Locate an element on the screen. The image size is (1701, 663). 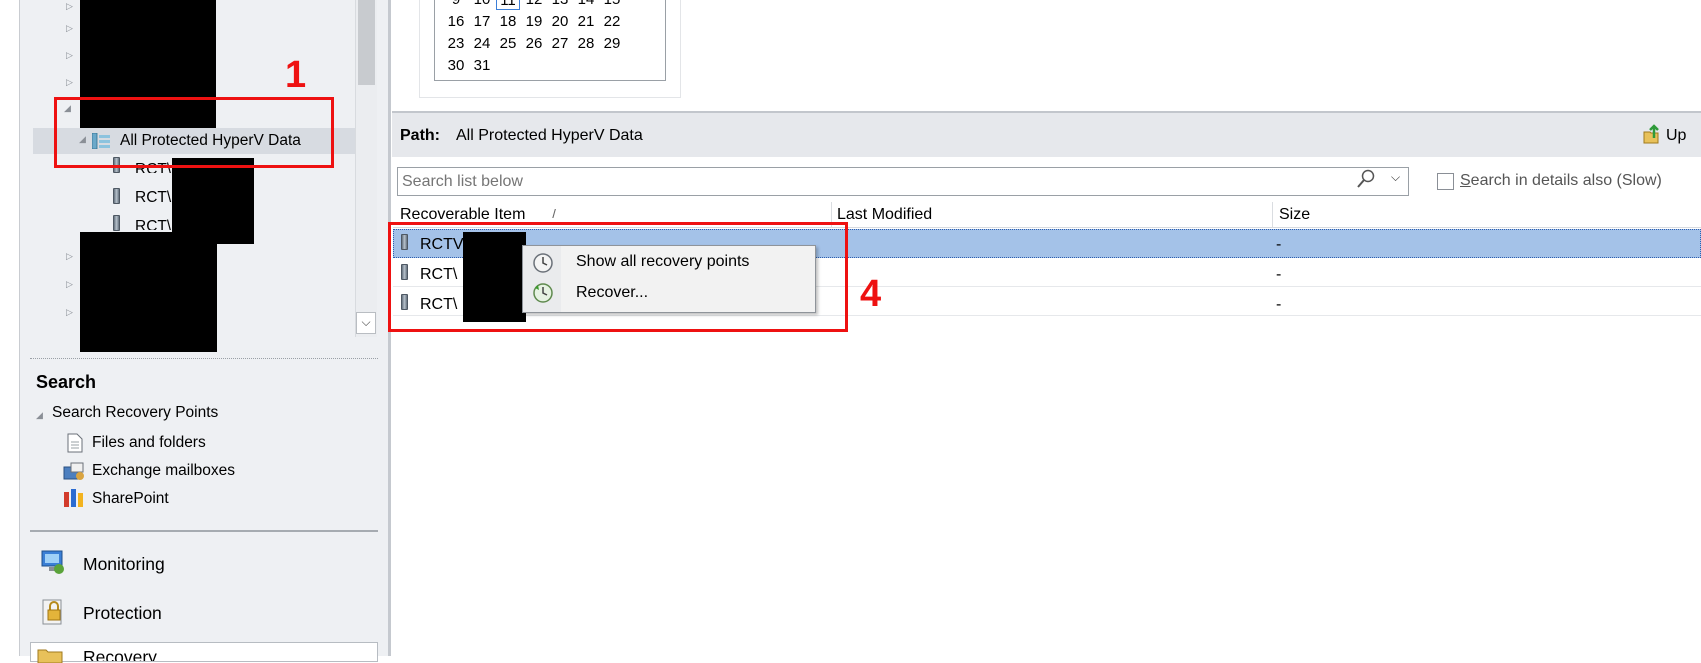
search-item-exchange: Exchange mailboxes is located at coordinates (163, 471).